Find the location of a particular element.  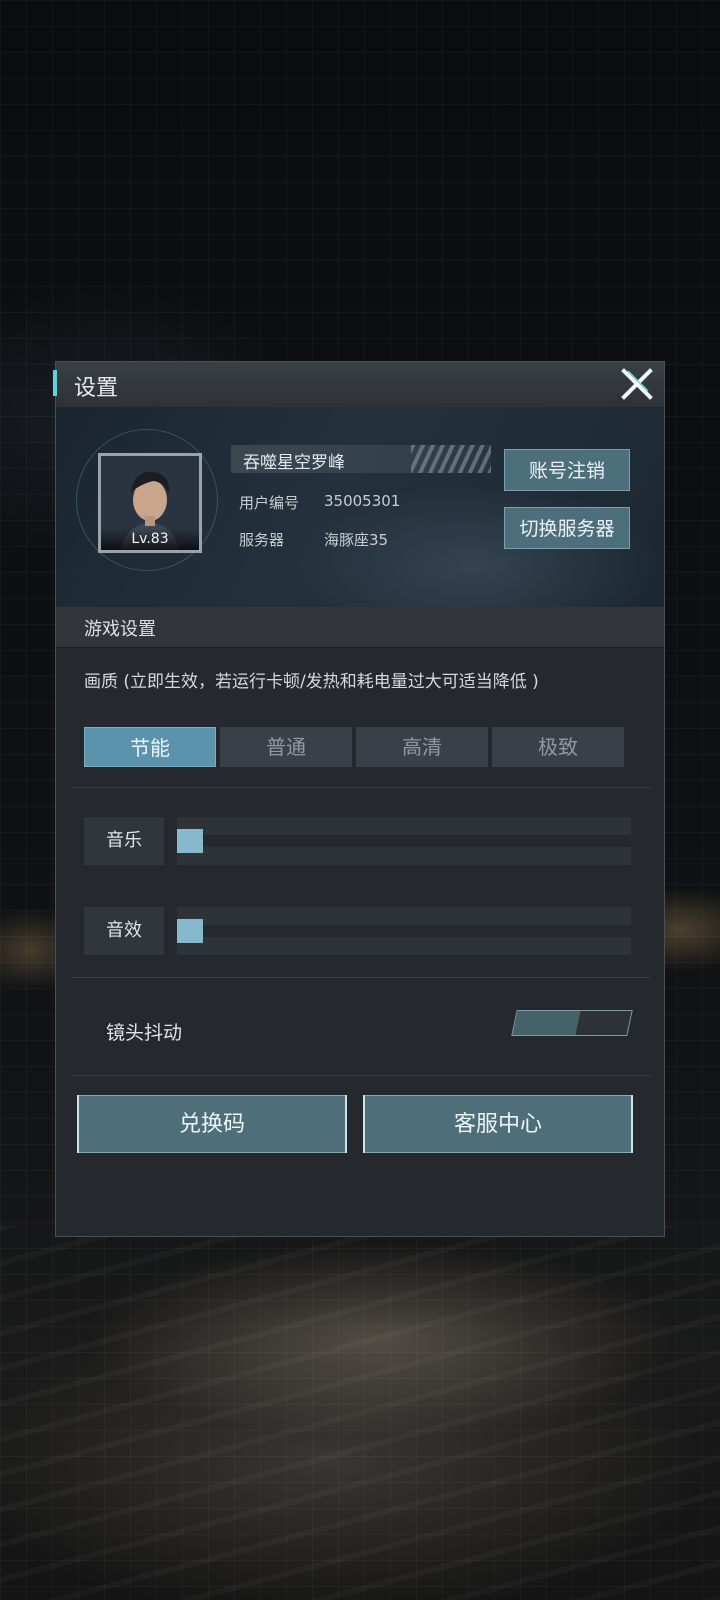

close-button is located at coordinates (637, 384).